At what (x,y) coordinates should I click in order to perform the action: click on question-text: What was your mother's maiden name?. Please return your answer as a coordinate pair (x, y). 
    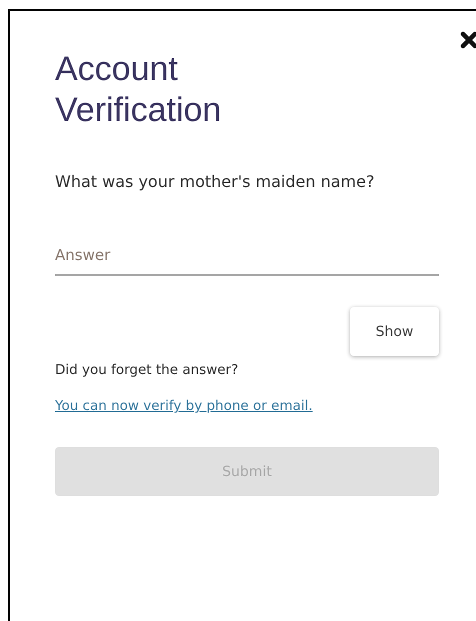
    Looking at the image, I should click on (215, 182).